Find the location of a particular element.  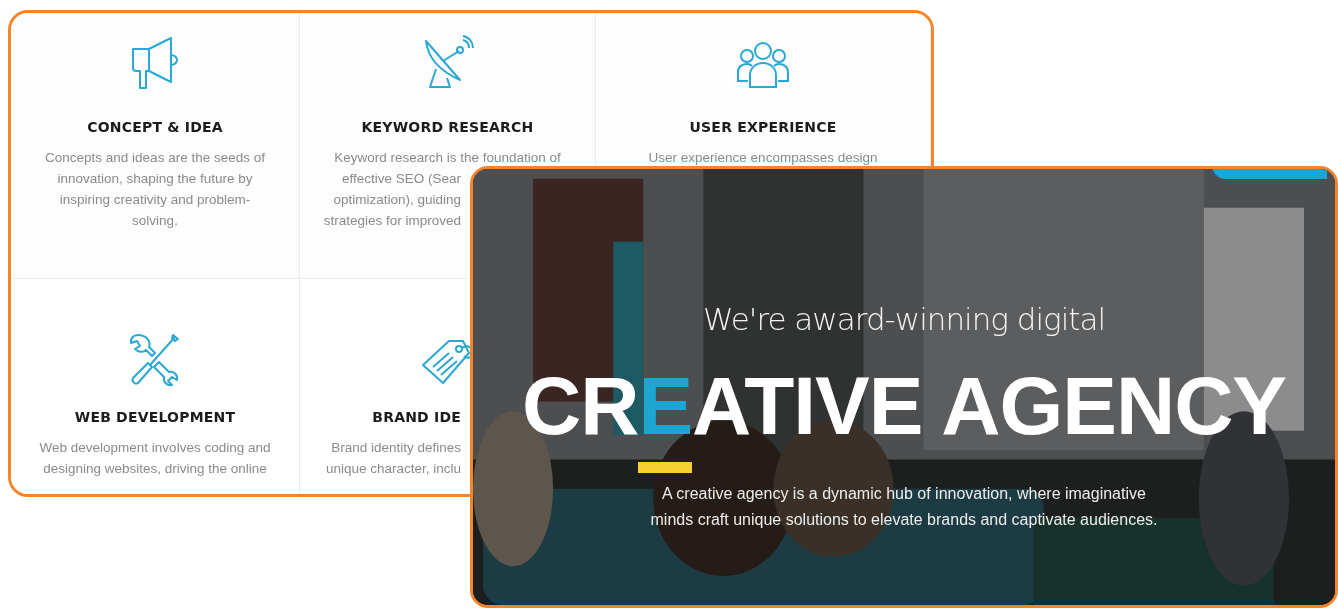

hero-kicker: We're award-winning digital is located at coordinates (904, 319).